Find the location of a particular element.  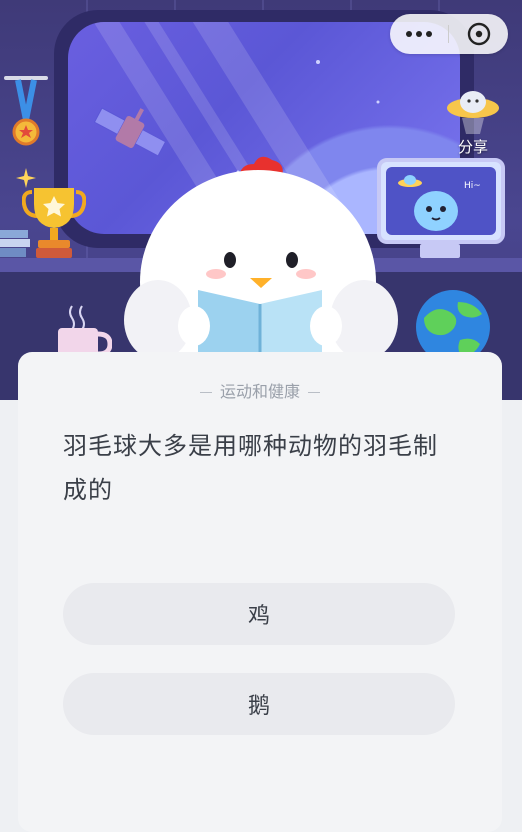

share-label: 分享 is located at coordinates (472, 147).